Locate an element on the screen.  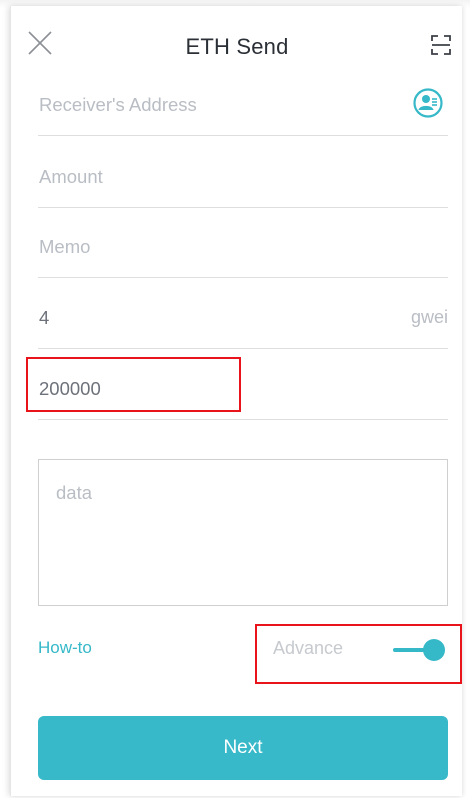
next-button: Next is located at coordinates (243, 748).